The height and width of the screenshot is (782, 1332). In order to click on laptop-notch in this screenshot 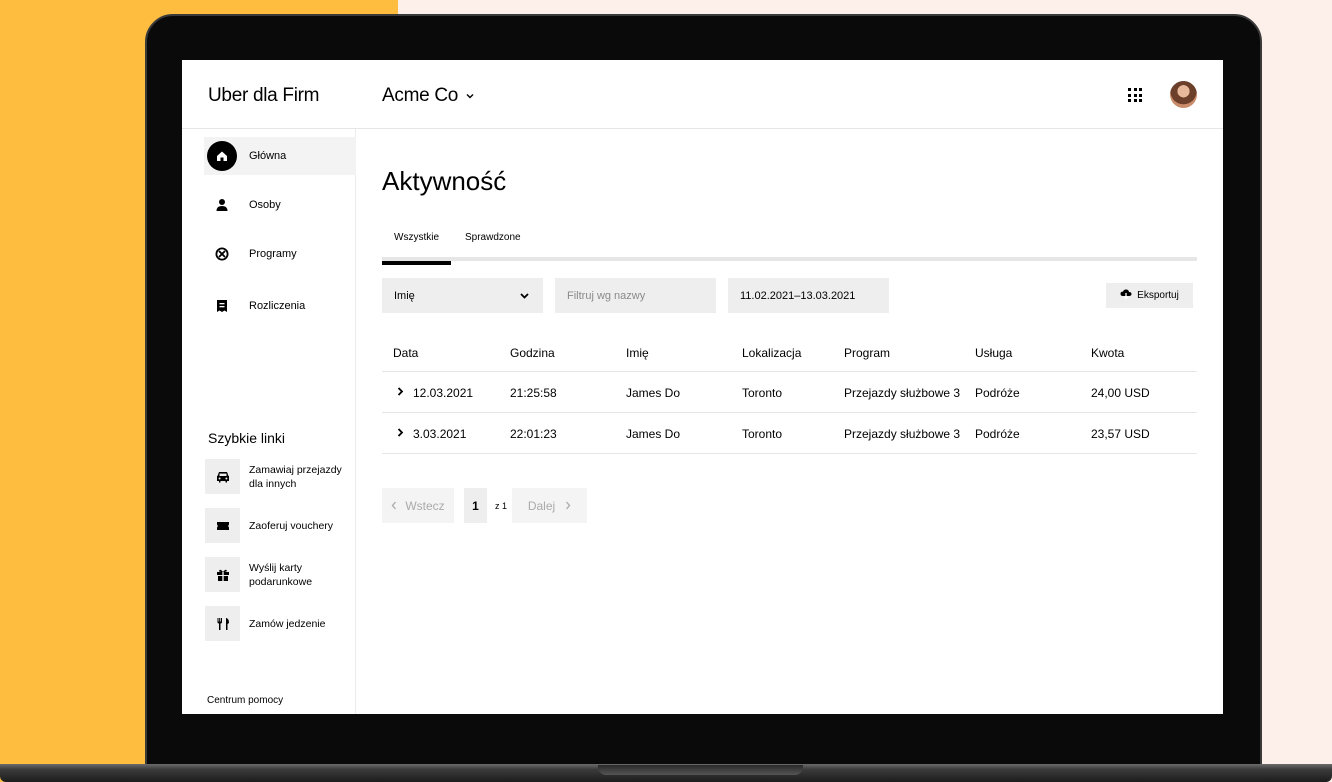, I will do `click(700, 770)`.